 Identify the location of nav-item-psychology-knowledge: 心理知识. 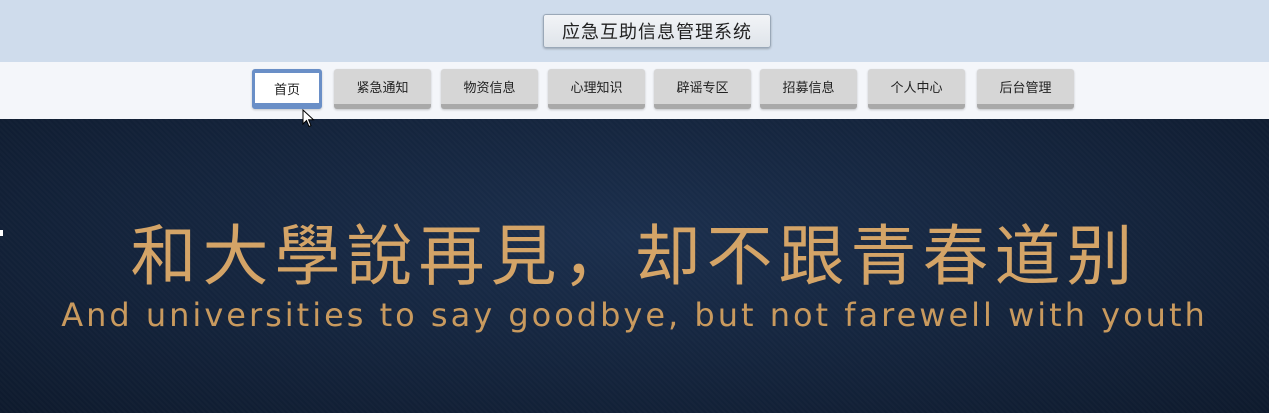
(596, 89).